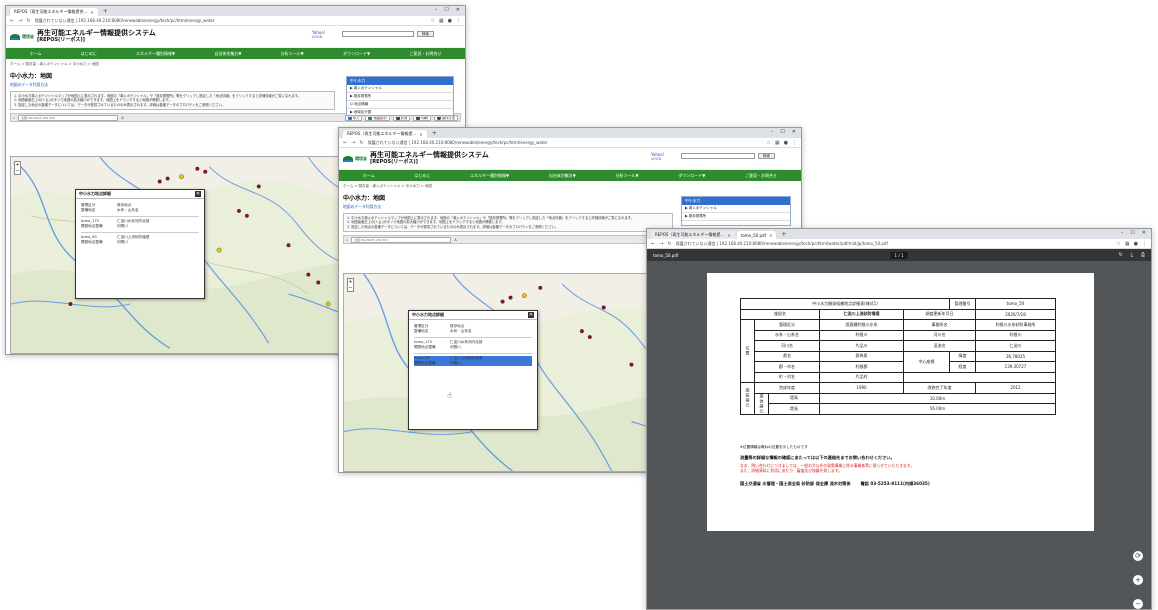 This screenshot has width=1158, height=610. Describe the element at coordinates (899, 255) in the screenshot. I see `pdf-page-indicator: 1 / 1` at that location.